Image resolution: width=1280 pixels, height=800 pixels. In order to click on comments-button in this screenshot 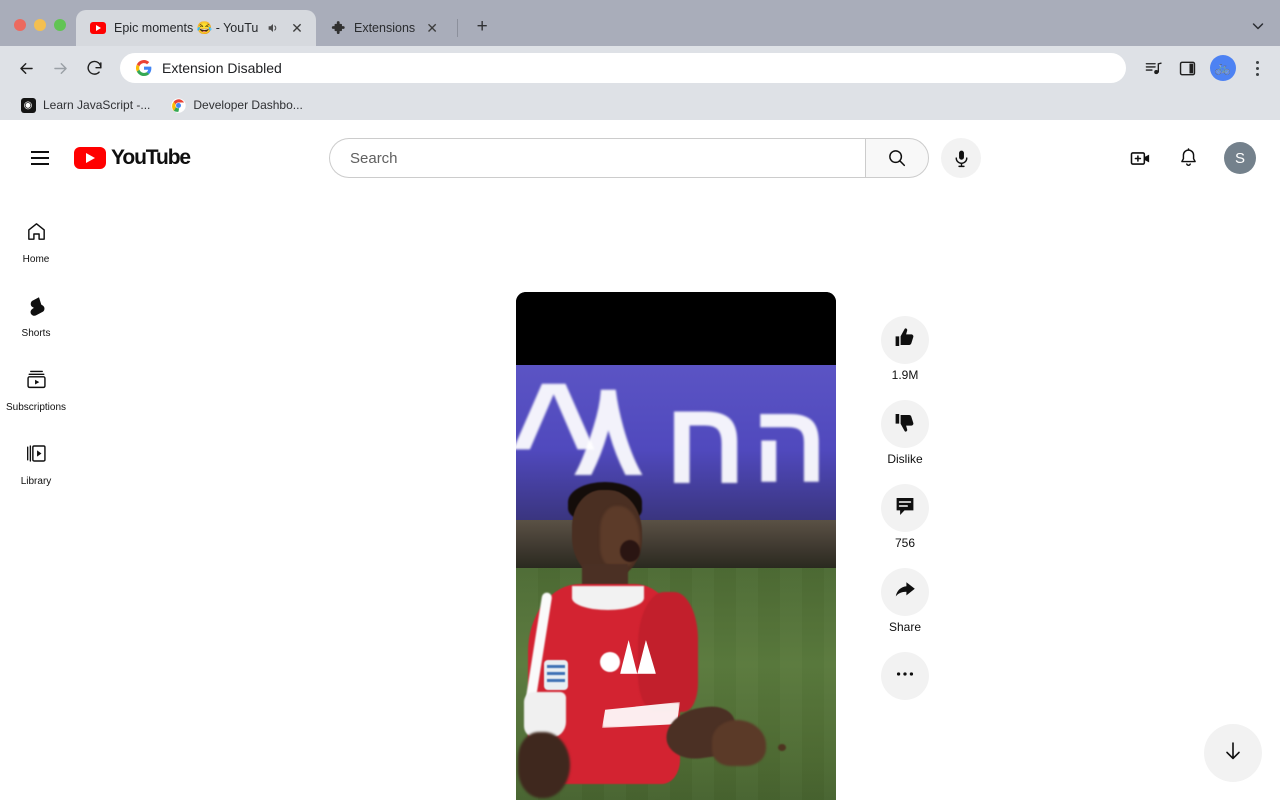, I will do `click(905, 508)`.